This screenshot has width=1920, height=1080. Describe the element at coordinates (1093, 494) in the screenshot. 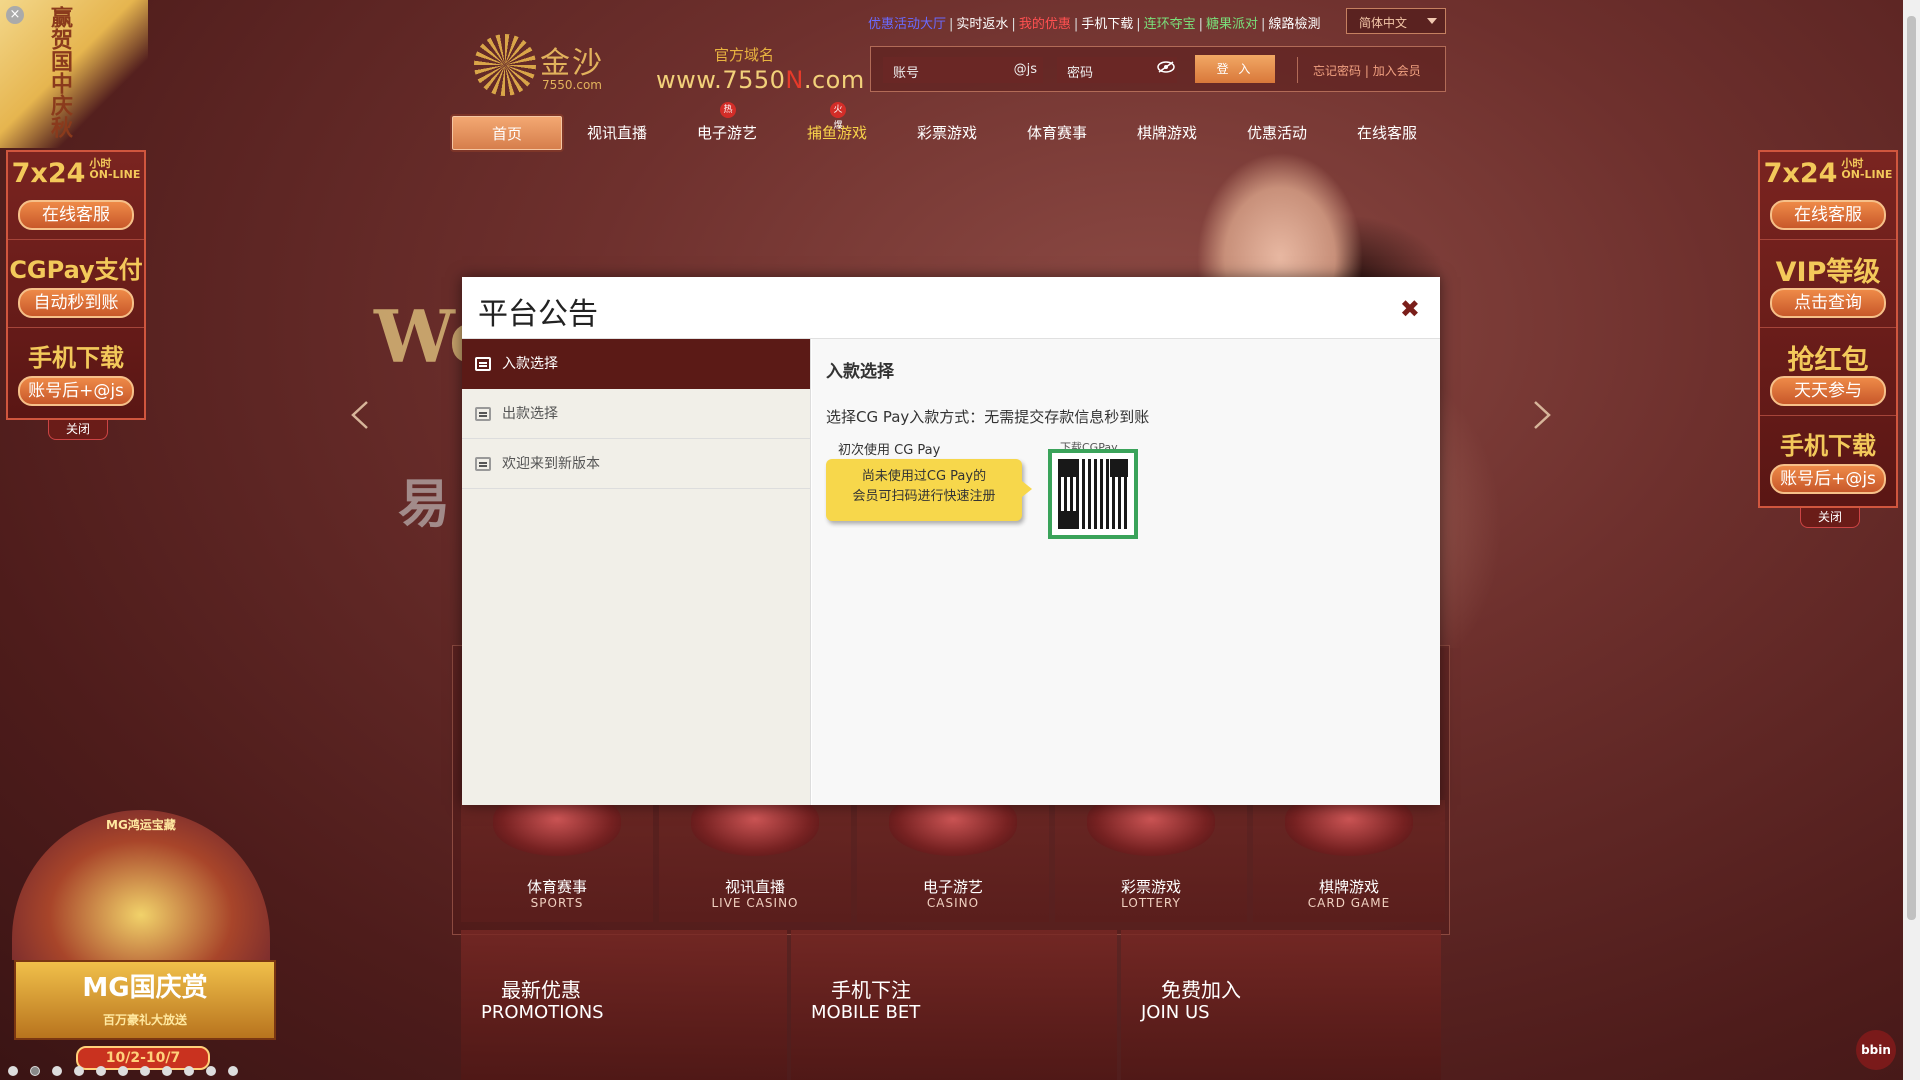

I see `cgpay-qr-code` at that location.